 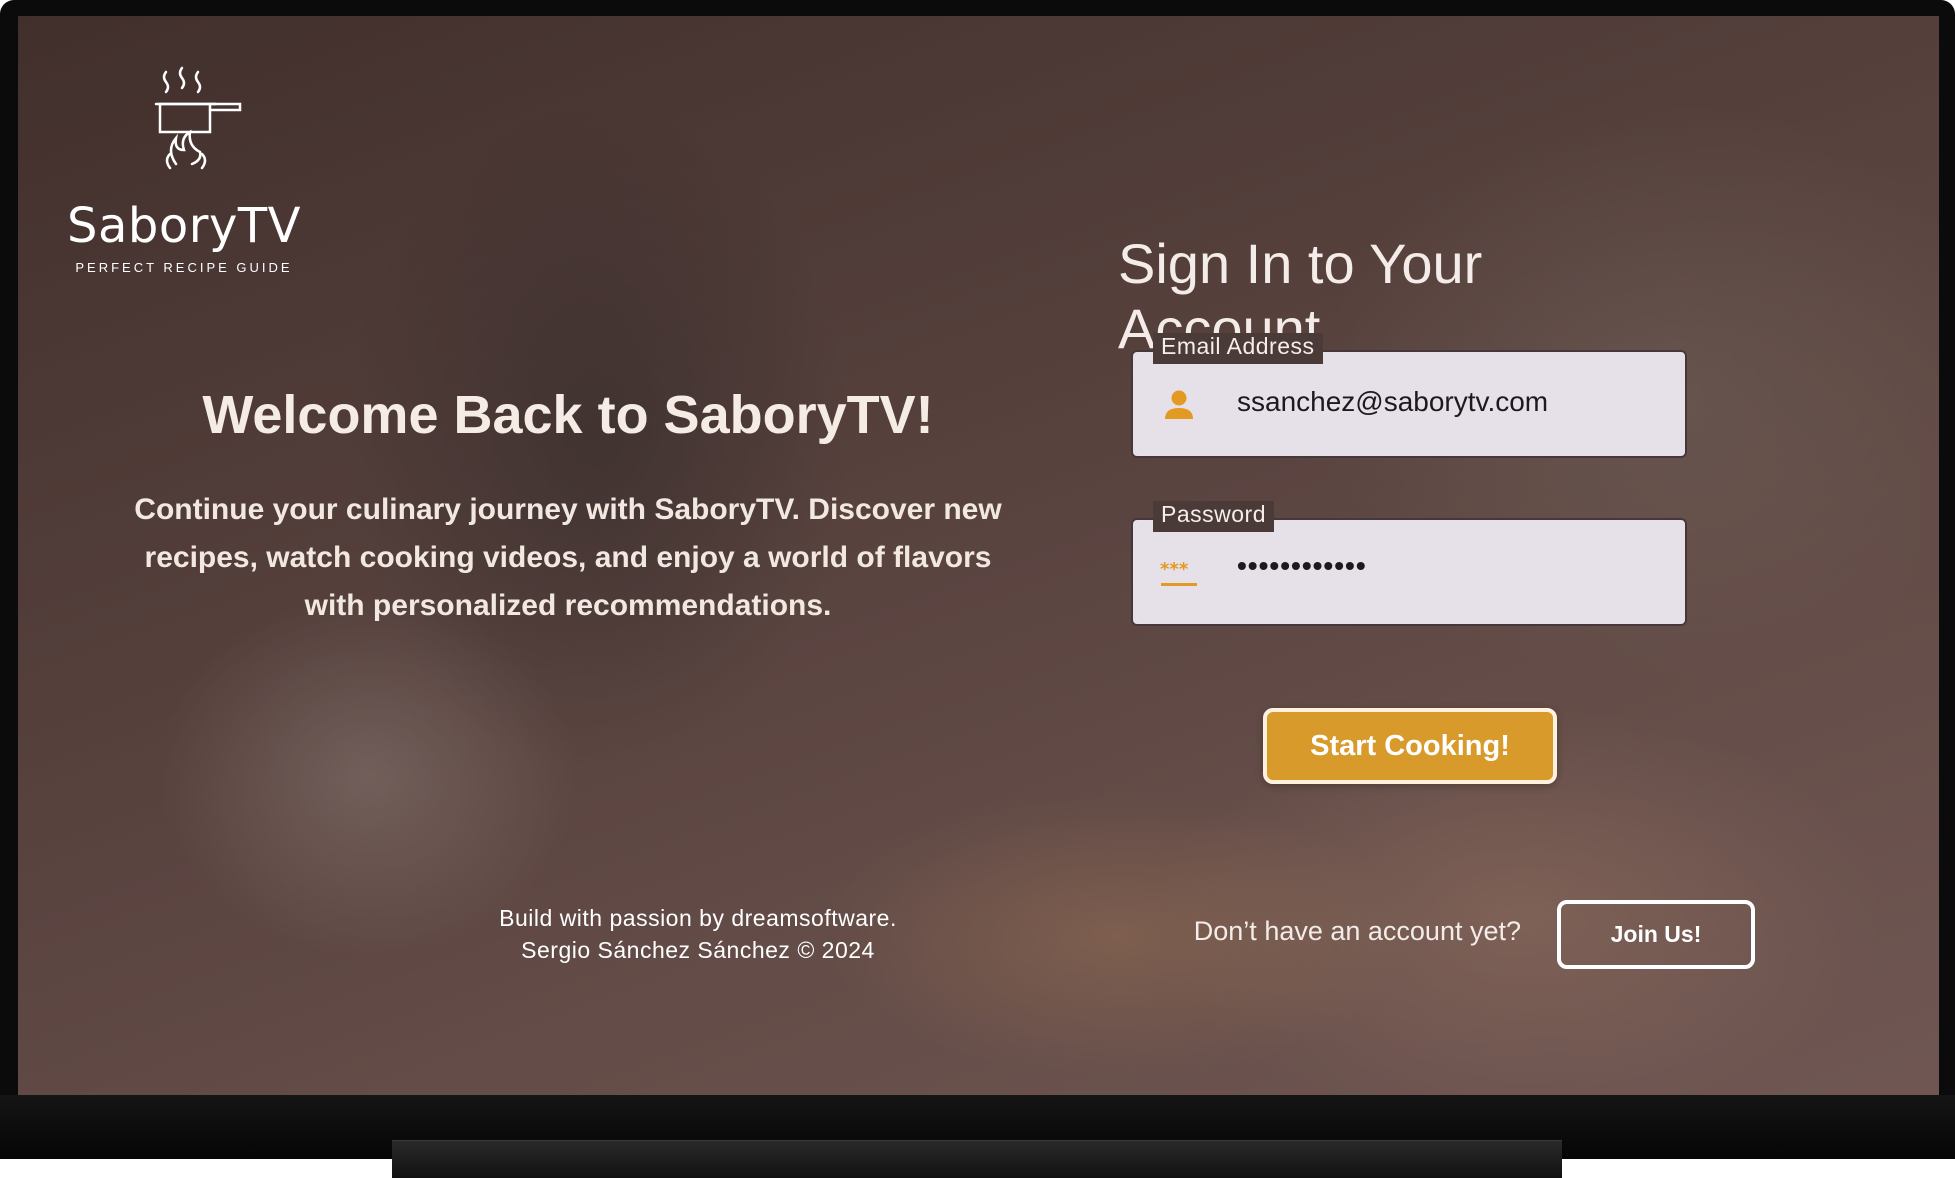 What do you see at coordinates (184, 267) in the screenshot?
I see `brand-tagline: PERFECT RECIPE GUIDE` at bounding box center [184, 267].